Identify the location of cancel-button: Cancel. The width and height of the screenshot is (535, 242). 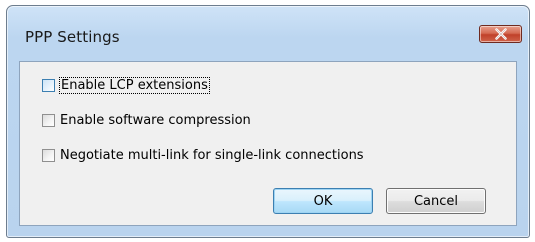
(436, 201).